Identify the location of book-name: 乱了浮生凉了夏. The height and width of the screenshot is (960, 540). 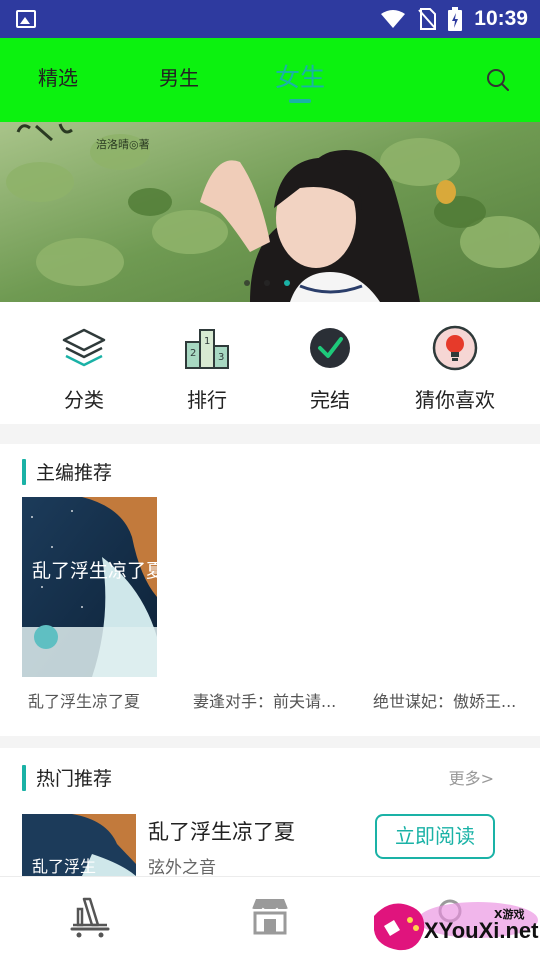
(84, 700).